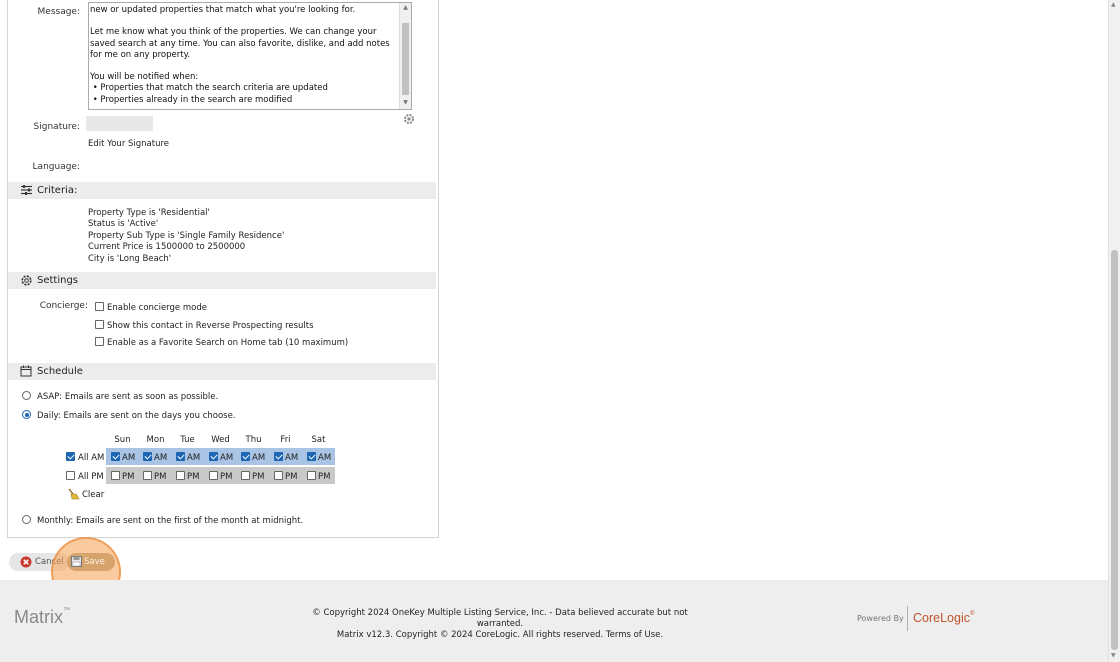  What do you see at coordinates (285, 440) in the screenshot?
I see `day-header-fri: Fri` at bounding box center [285, 440].